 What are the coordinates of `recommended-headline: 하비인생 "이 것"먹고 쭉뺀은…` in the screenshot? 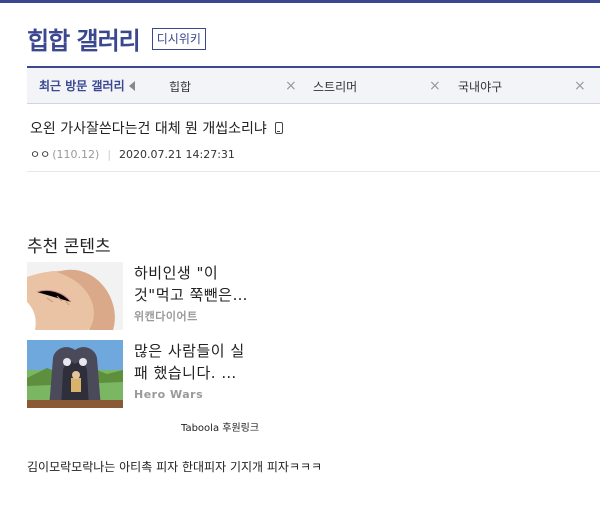 It's located at (209, 284).